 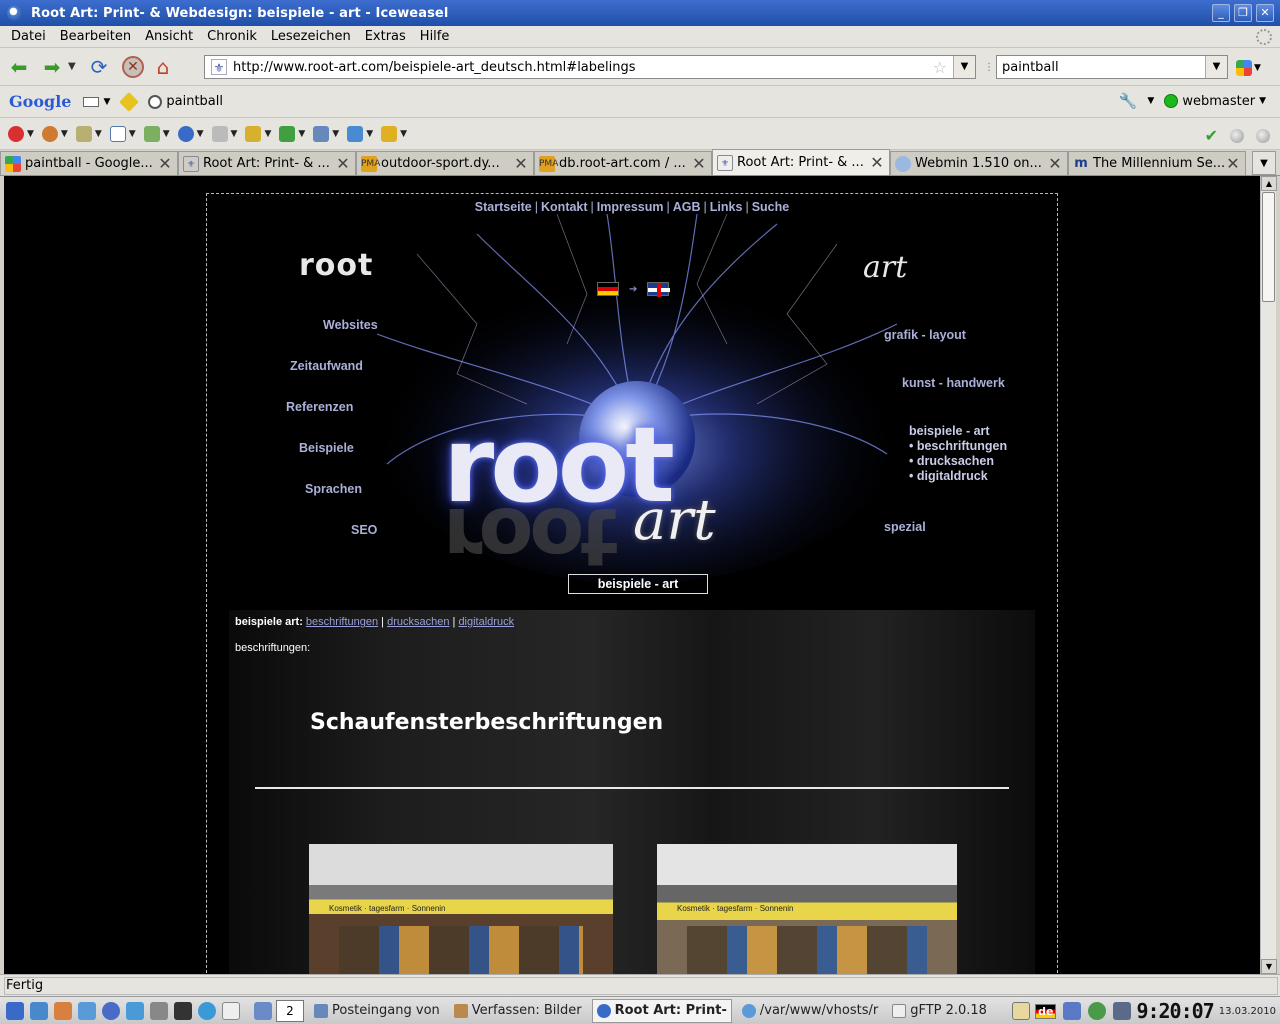 What do you see at coordinates (292, 133) in the screenshot?
I see `resize-tool-button: ▼` at bounding box center [292, 133].